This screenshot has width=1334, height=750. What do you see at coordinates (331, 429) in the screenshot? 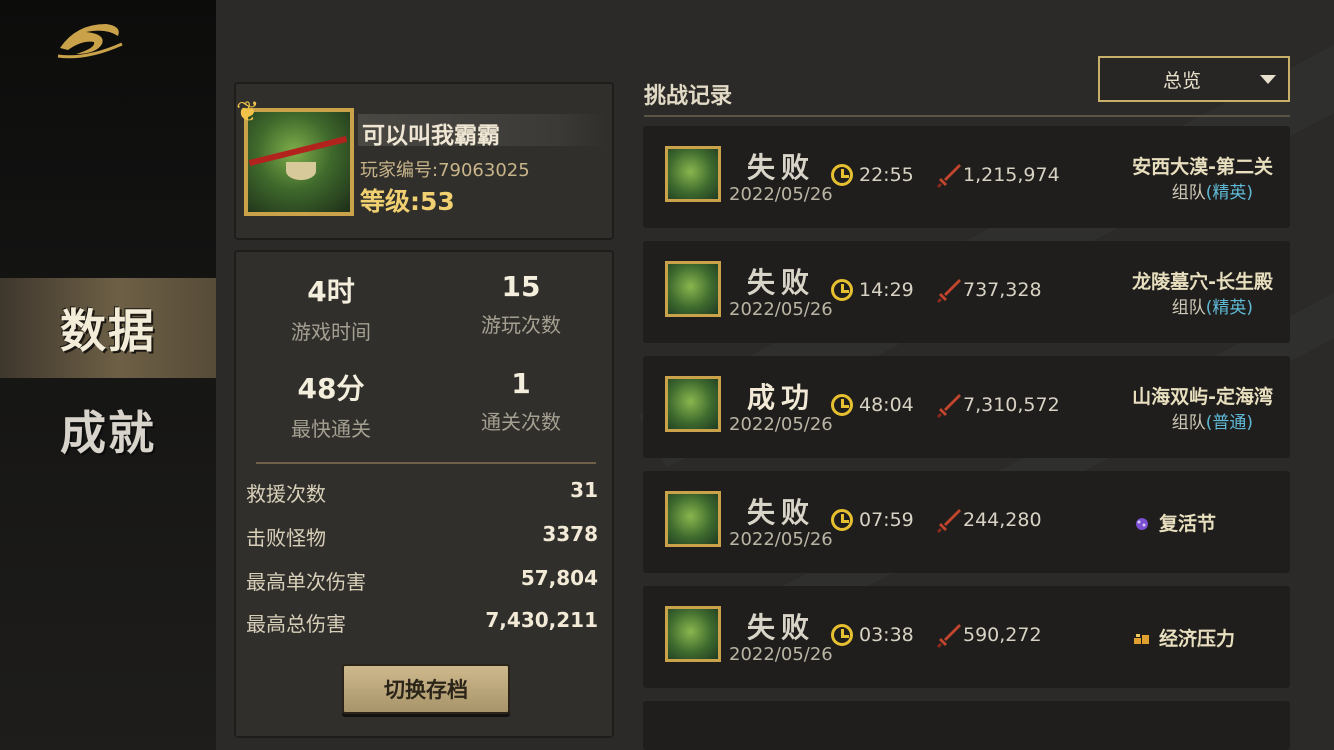
I see `stat-label: 最快通关` at bounding box center [331, 429].